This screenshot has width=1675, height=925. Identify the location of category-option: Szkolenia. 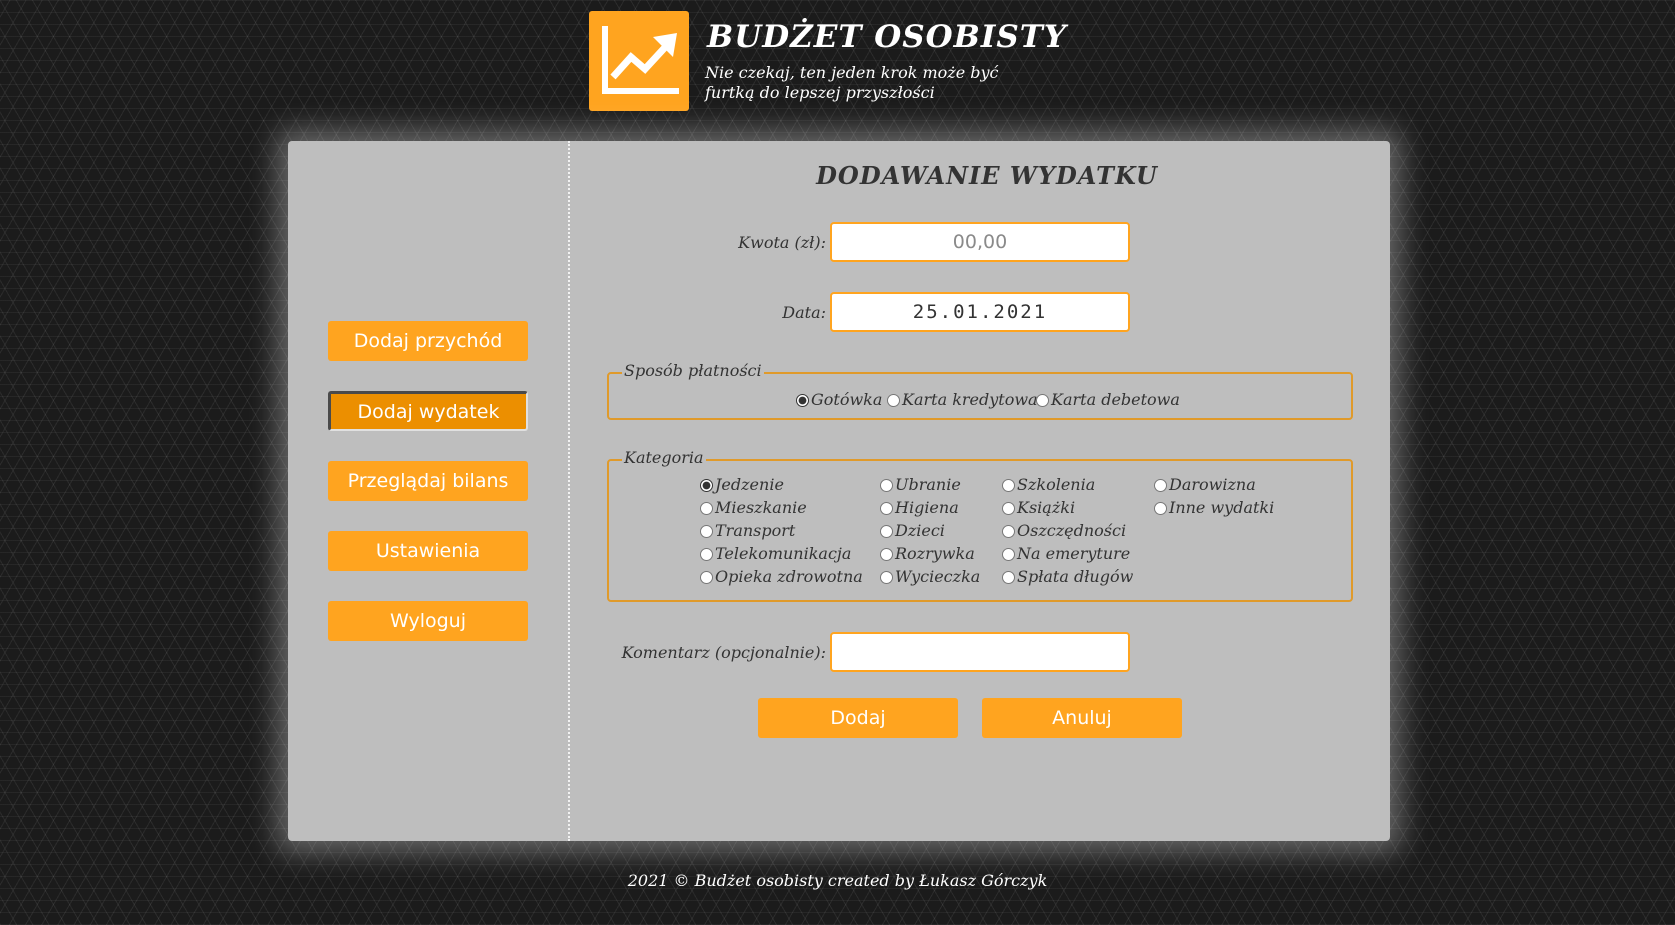
(1048, 485).